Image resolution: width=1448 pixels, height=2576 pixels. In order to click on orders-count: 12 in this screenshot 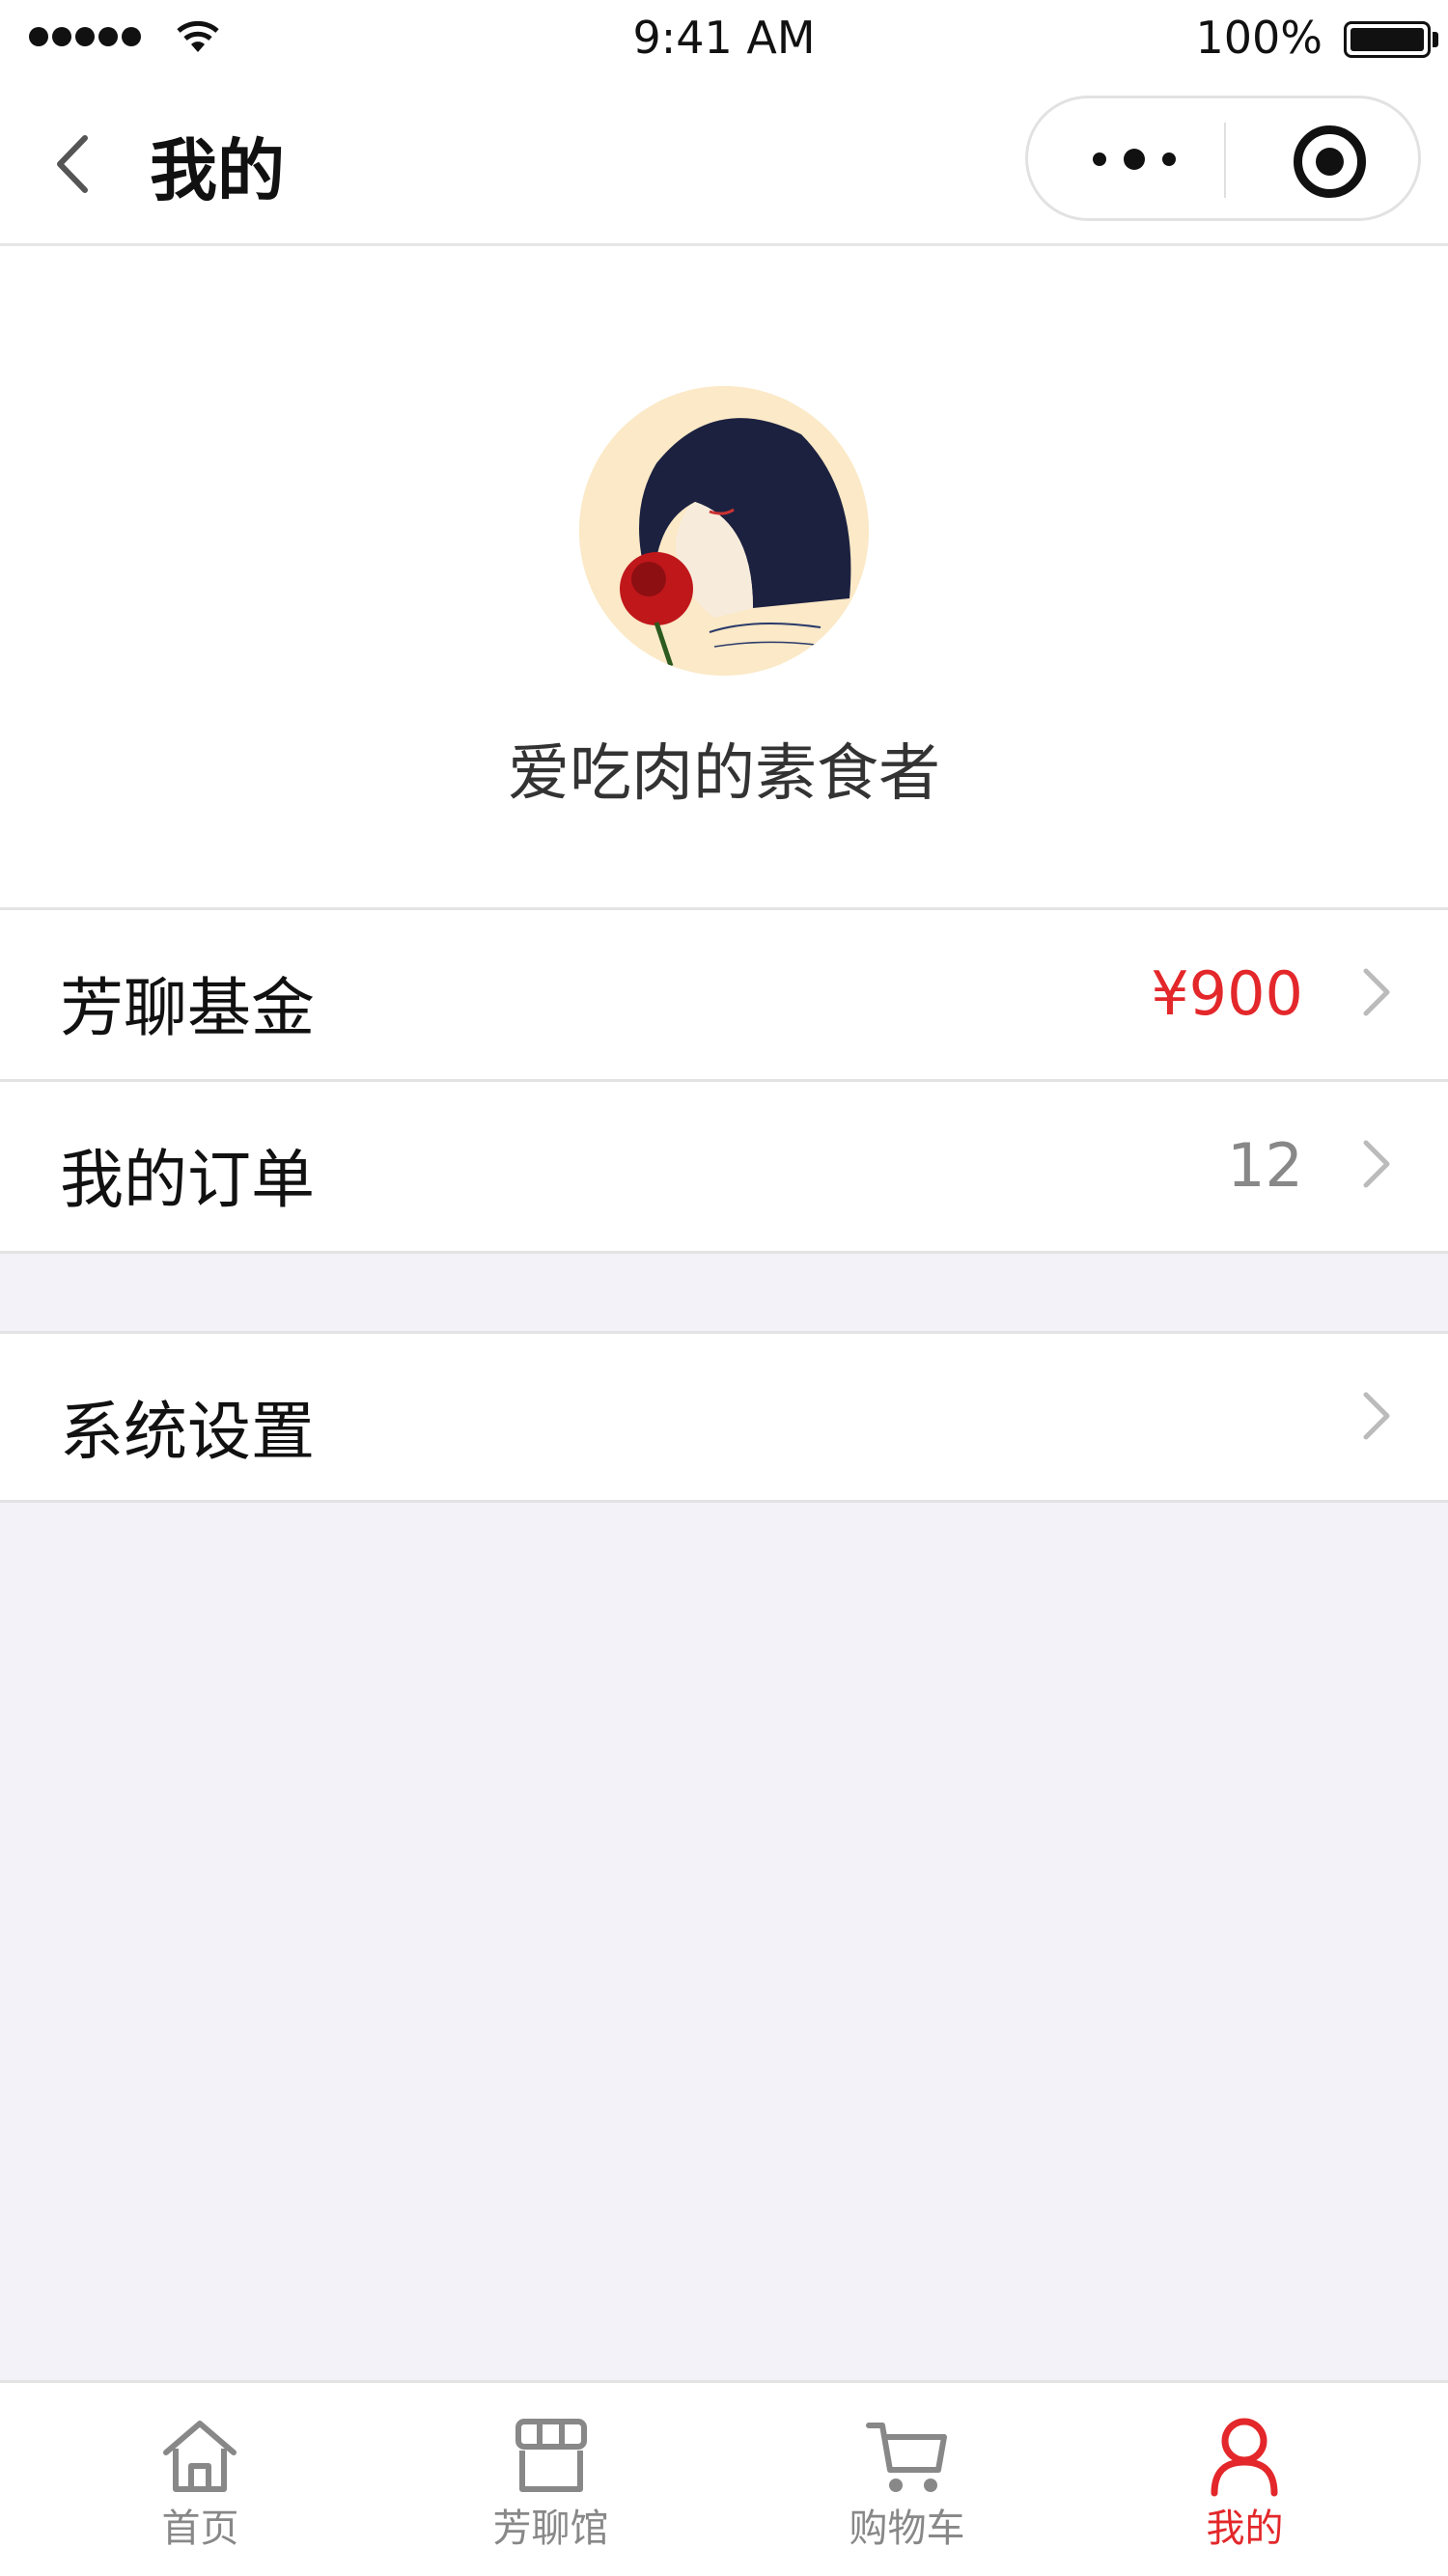, I will do `click(1265, 1165)`.